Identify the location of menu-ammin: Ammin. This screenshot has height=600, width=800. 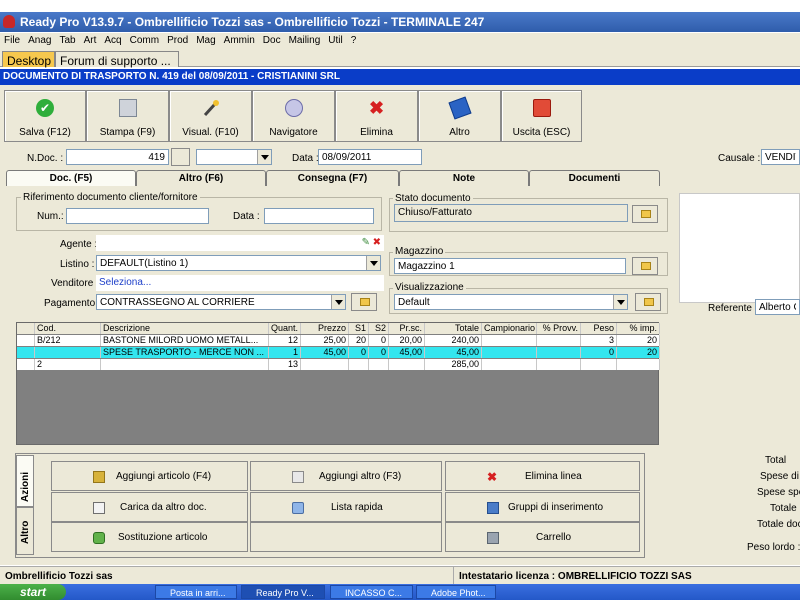
(239, 39).